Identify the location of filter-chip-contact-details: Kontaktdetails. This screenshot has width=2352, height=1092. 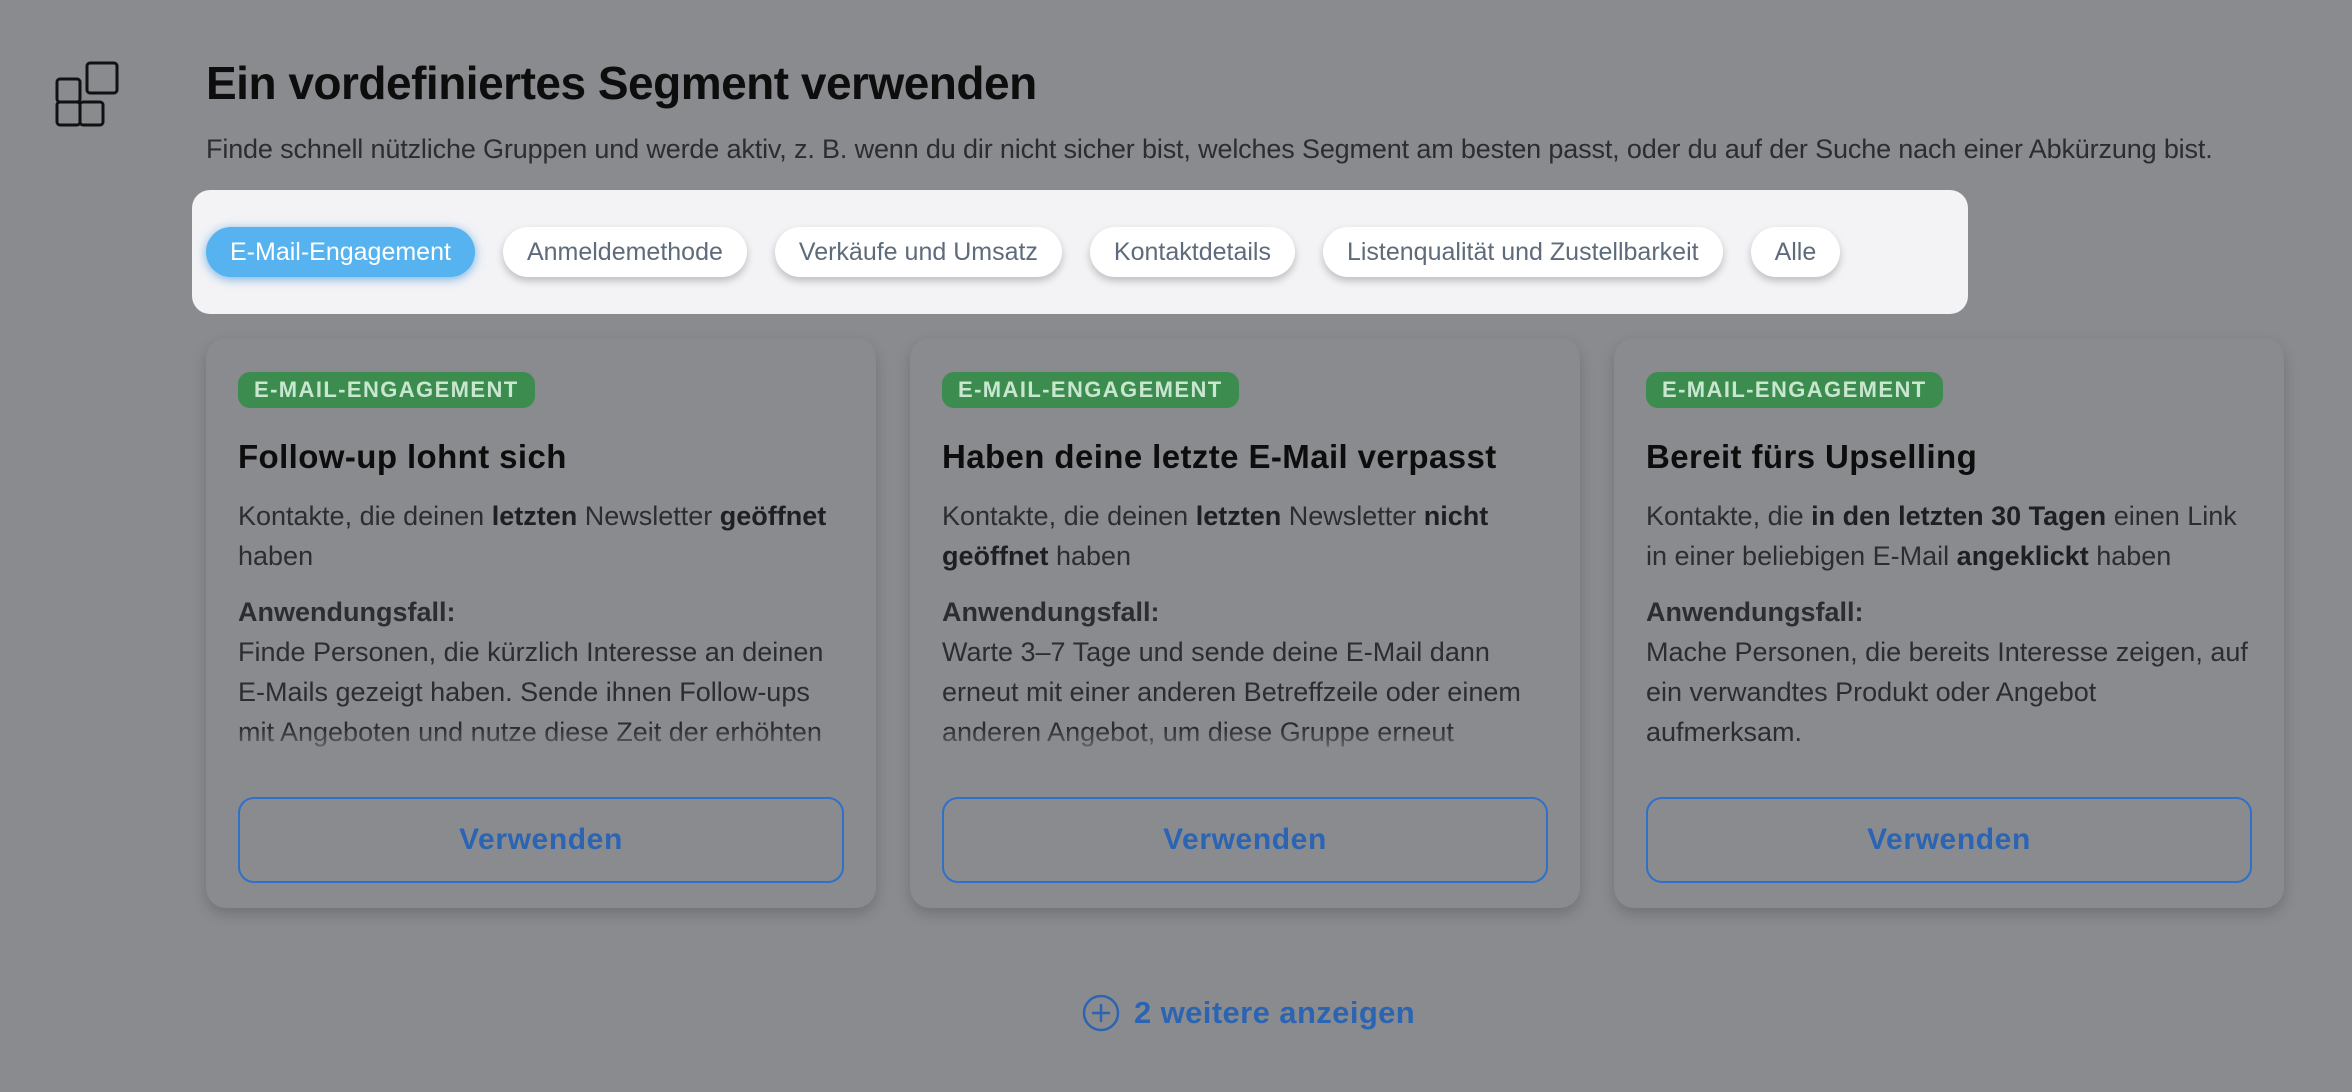
(1192, 252).